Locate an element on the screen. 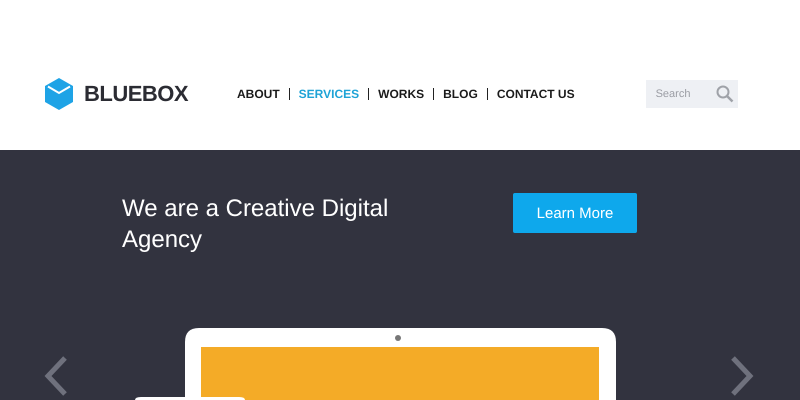  logo-text: BLUEBOX is located at coordinates (136, 94).